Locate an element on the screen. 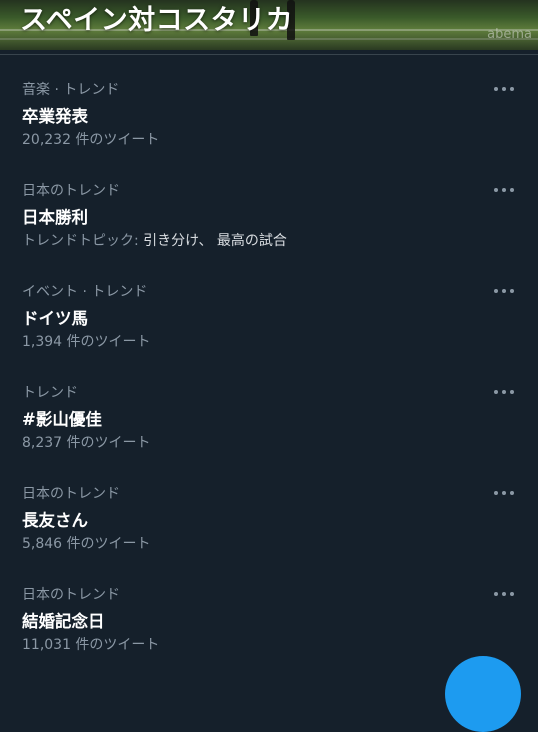  field-line is located at coordinates (269, 39).